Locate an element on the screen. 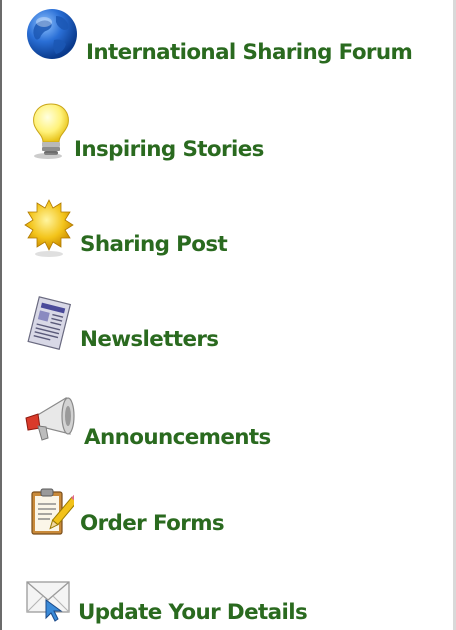 The image size is (456, 630). menu-item-label: Announcements is located at coordinates (177, 437).